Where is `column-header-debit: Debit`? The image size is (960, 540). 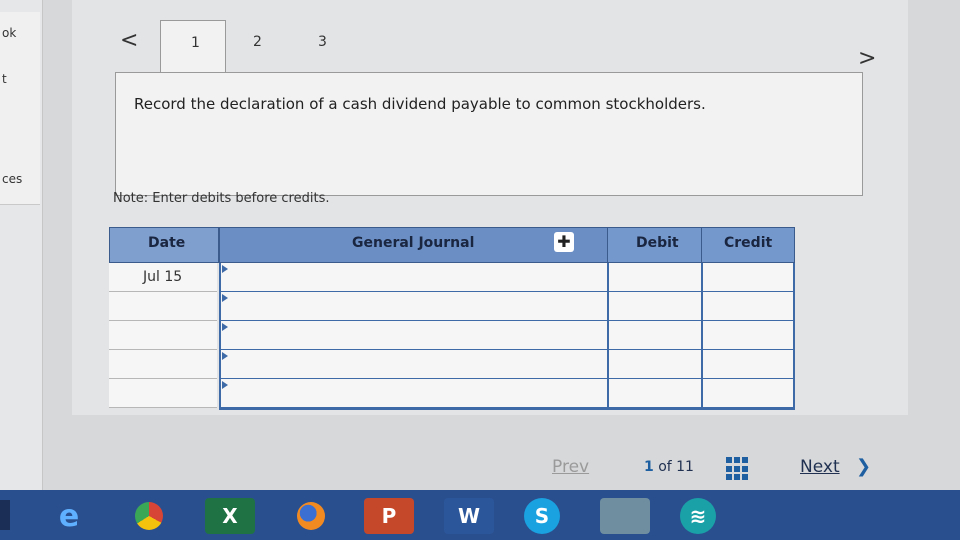
column-header-debit: Debit is located at coordinates (655, 245).